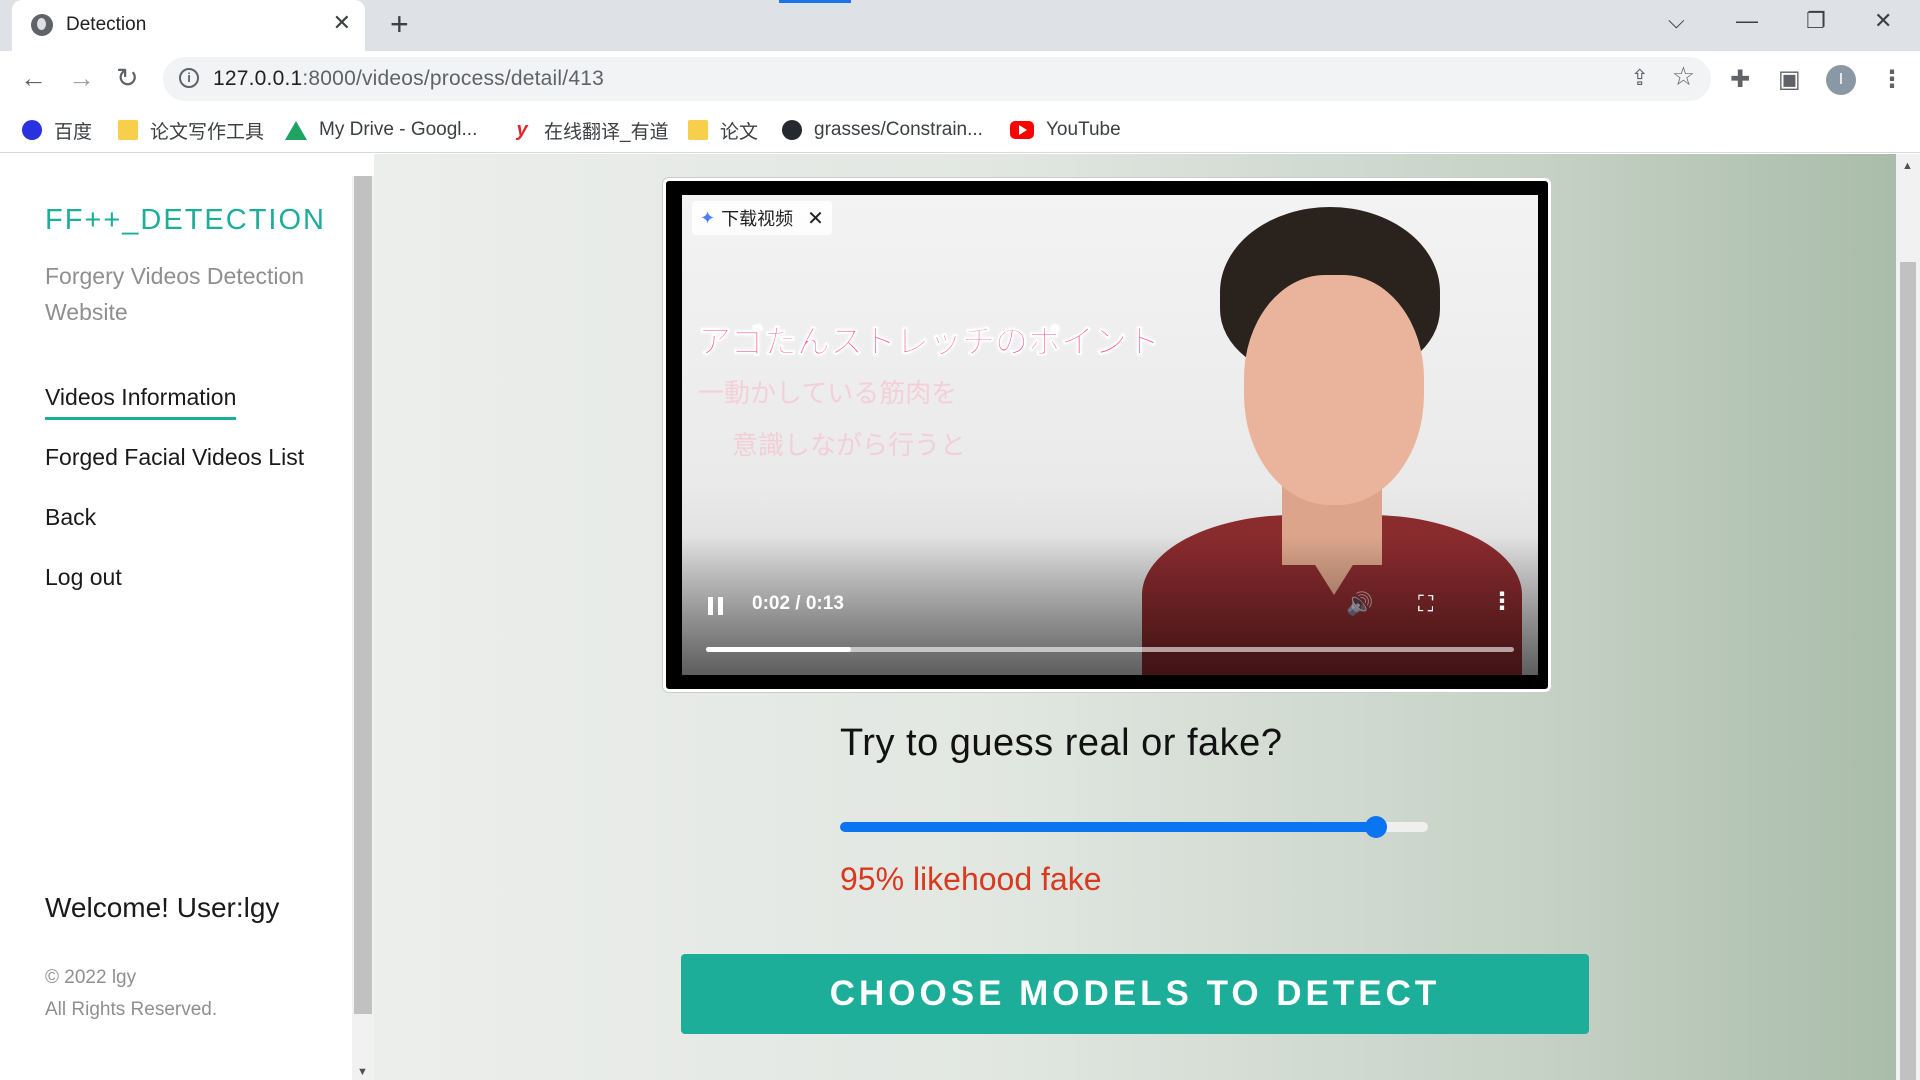  Describe the element at coordinates (127, 78) in the screenshot. I see `reload-button: ↻` at that location.